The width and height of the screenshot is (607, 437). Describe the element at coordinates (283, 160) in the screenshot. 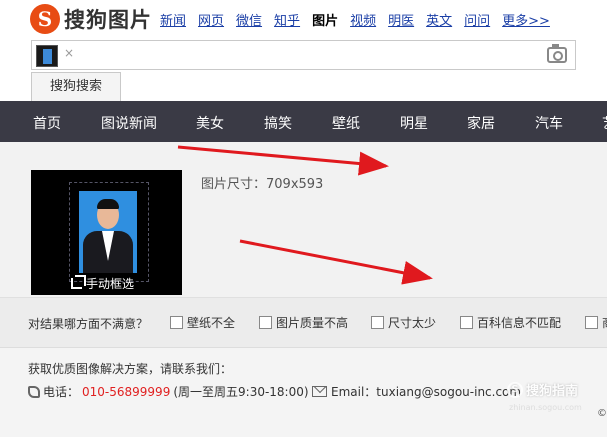

I see `arrow-to-category-bar` at that location.